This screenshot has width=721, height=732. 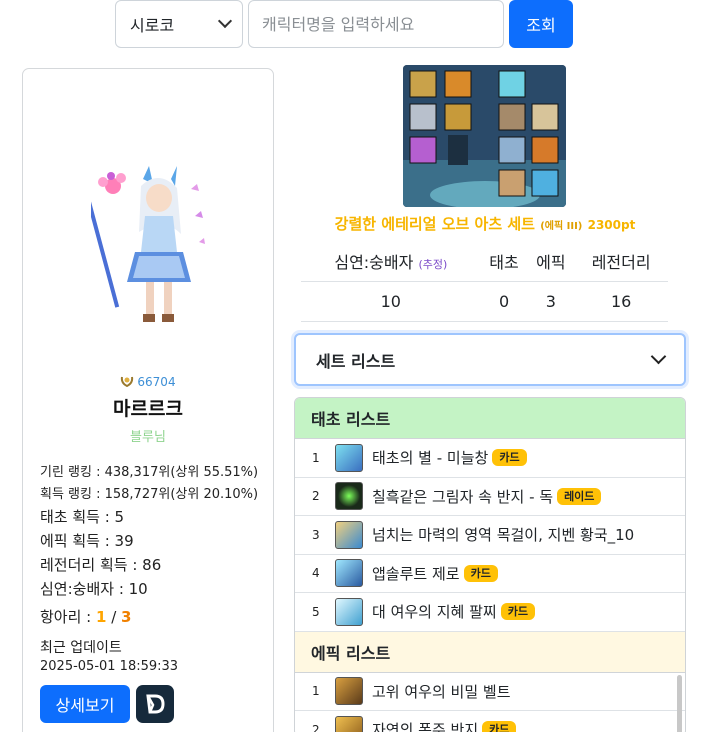 I want to click on acquire-ranking: 획득 랭킹 : 158,727위(상위 20.10%), so click(x=149, y=494).